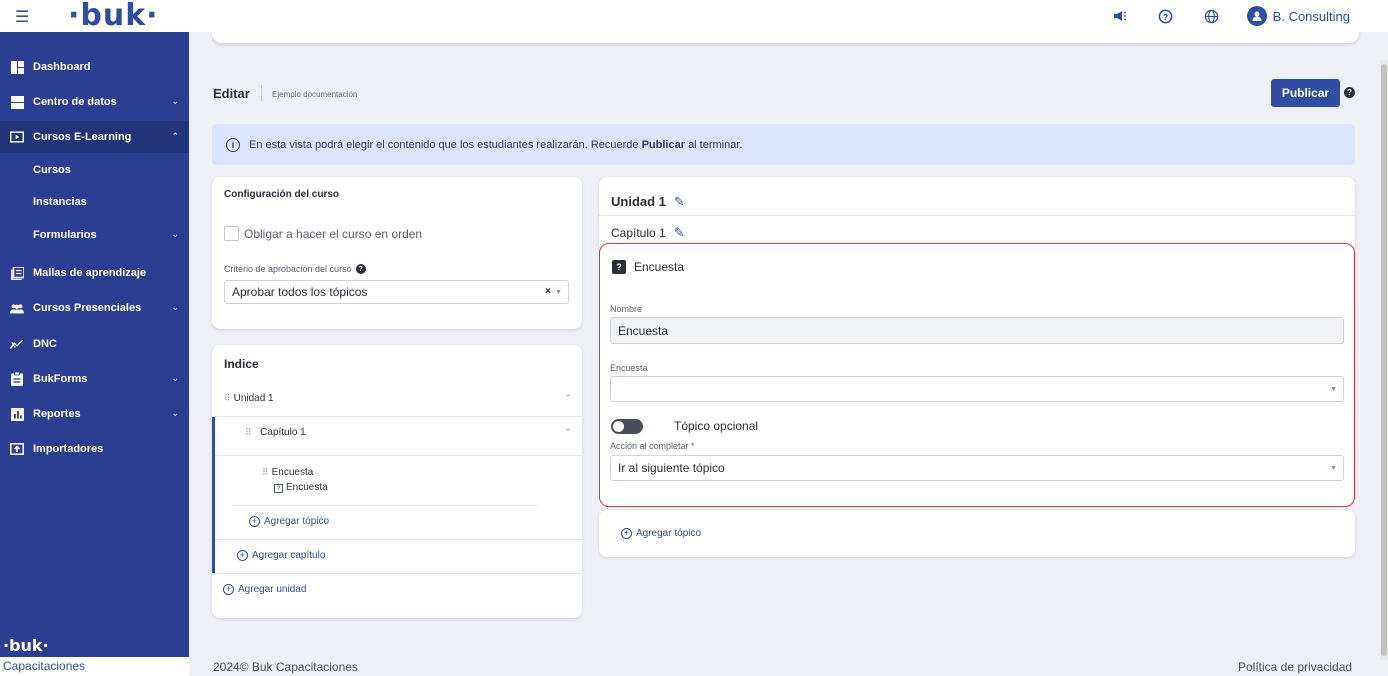 This screenshot has width=1388, height=676. What do you see at coordinates (977, 212) in the screenshot?
I see `unit-card: Unidad 1 ✎ Capítulo 1 ✎` at bounding box center [977, 212].